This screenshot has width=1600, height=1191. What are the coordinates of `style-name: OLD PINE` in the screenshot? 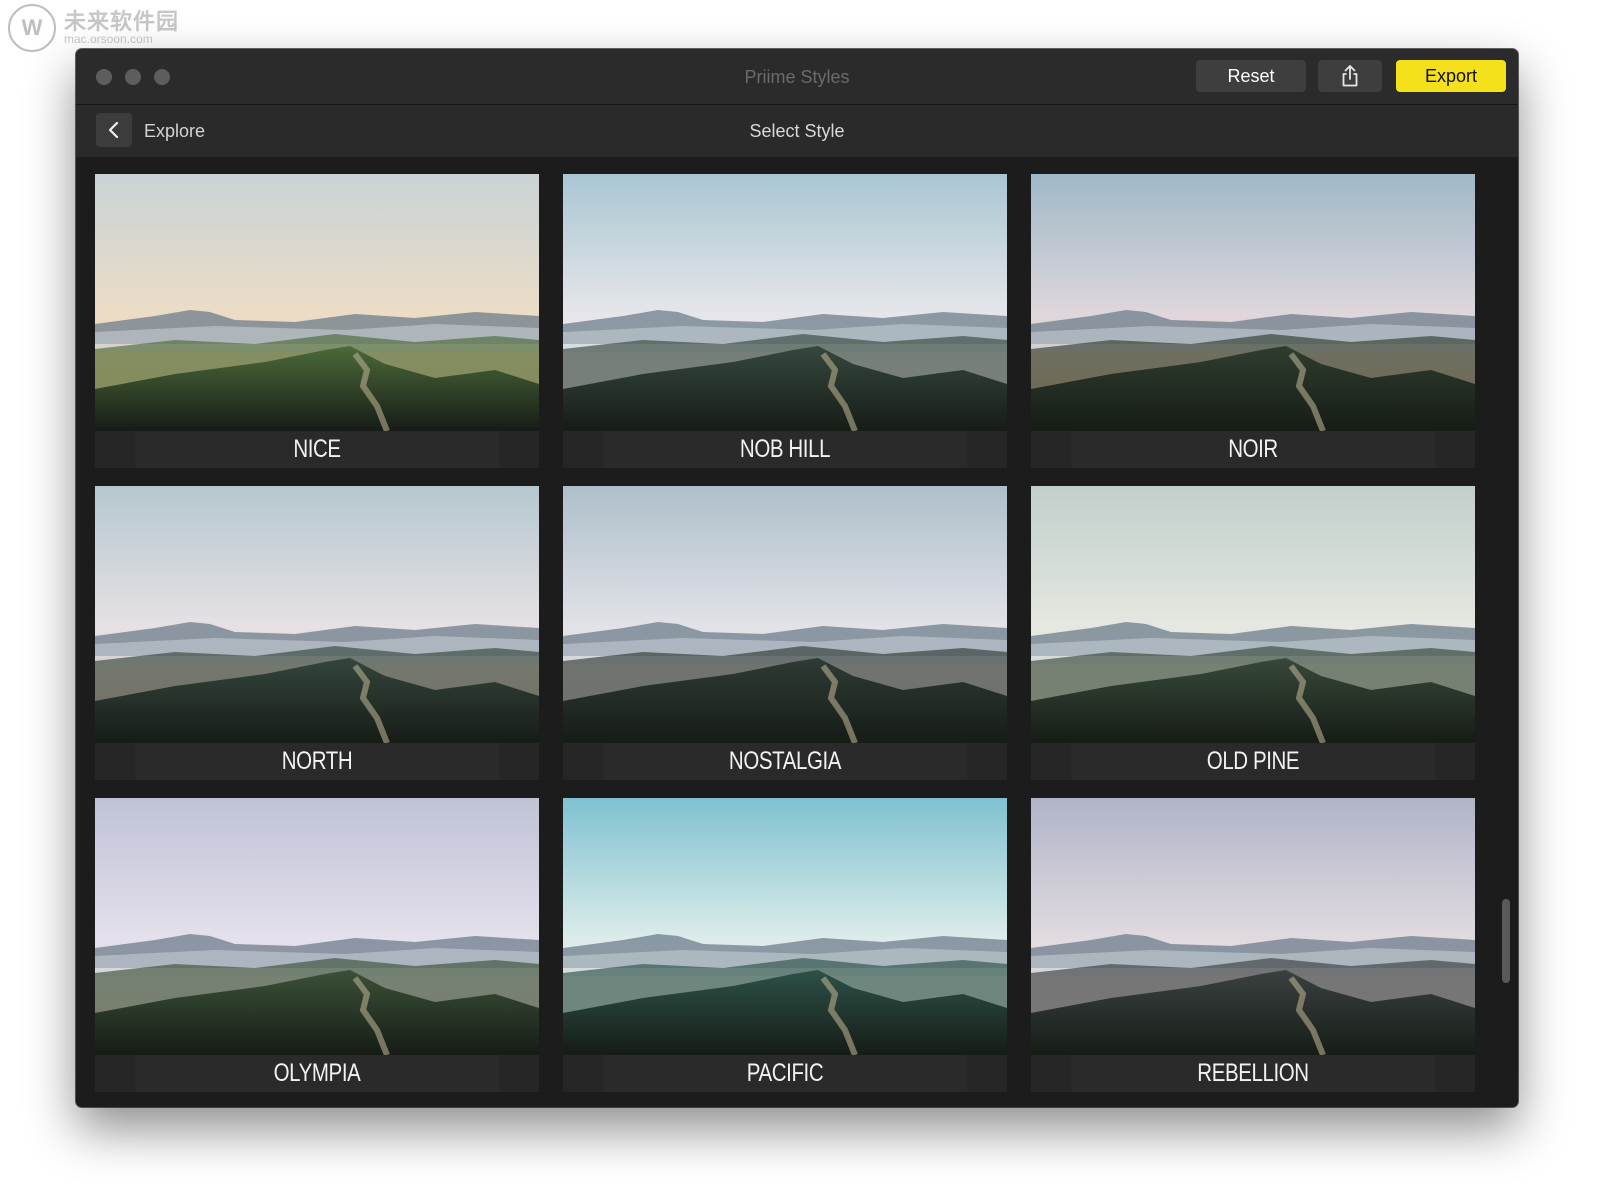 It's located at (1253, 761).